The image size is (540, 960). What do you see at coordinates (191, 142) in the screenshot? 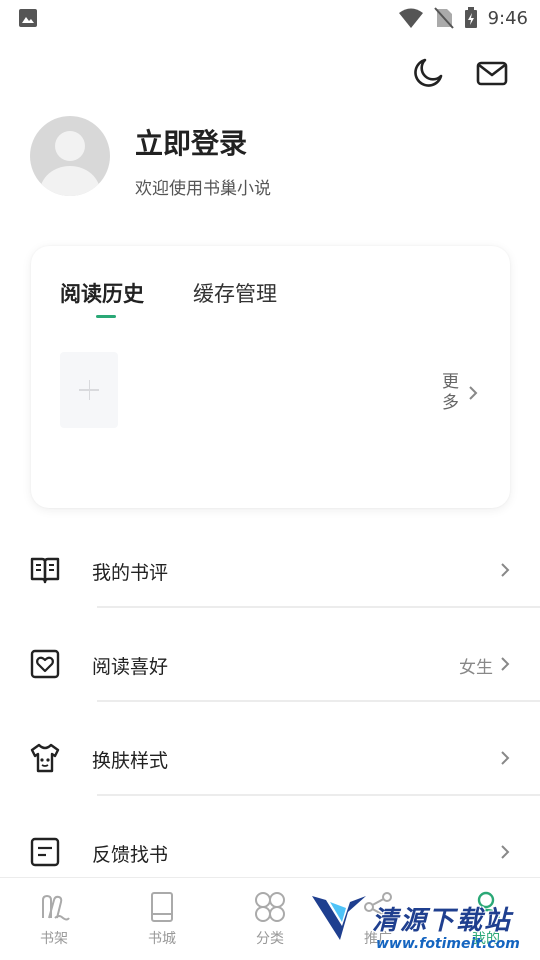
I see `login-title: 立即登录` at bounding box center [191, 142].